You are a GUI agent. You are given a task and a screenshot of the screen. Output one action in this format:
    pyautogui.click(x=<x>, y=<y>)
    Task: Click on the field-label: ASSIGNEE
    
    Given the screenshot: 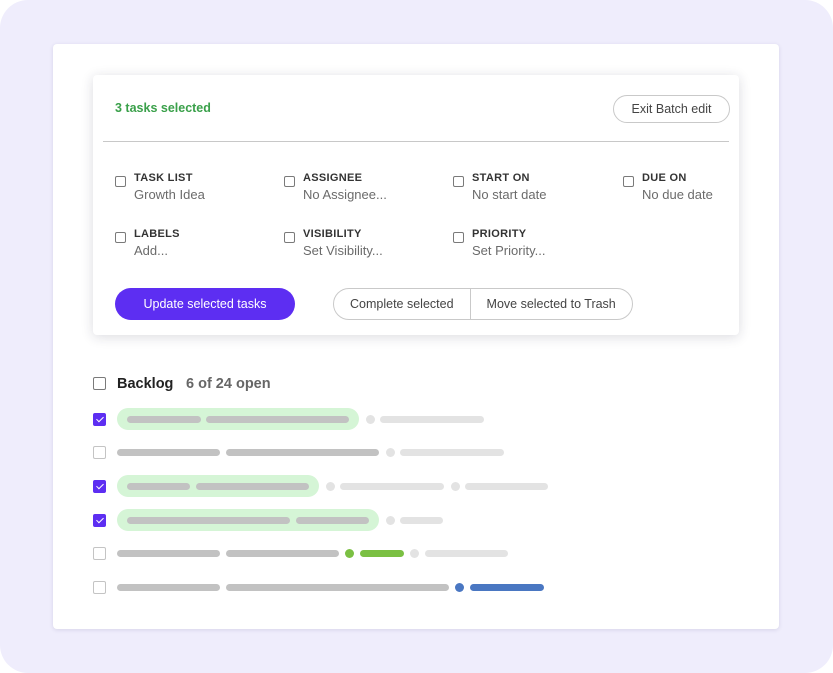 What is the action you would take?
    pyautogui.click(x=333, y=178)
    